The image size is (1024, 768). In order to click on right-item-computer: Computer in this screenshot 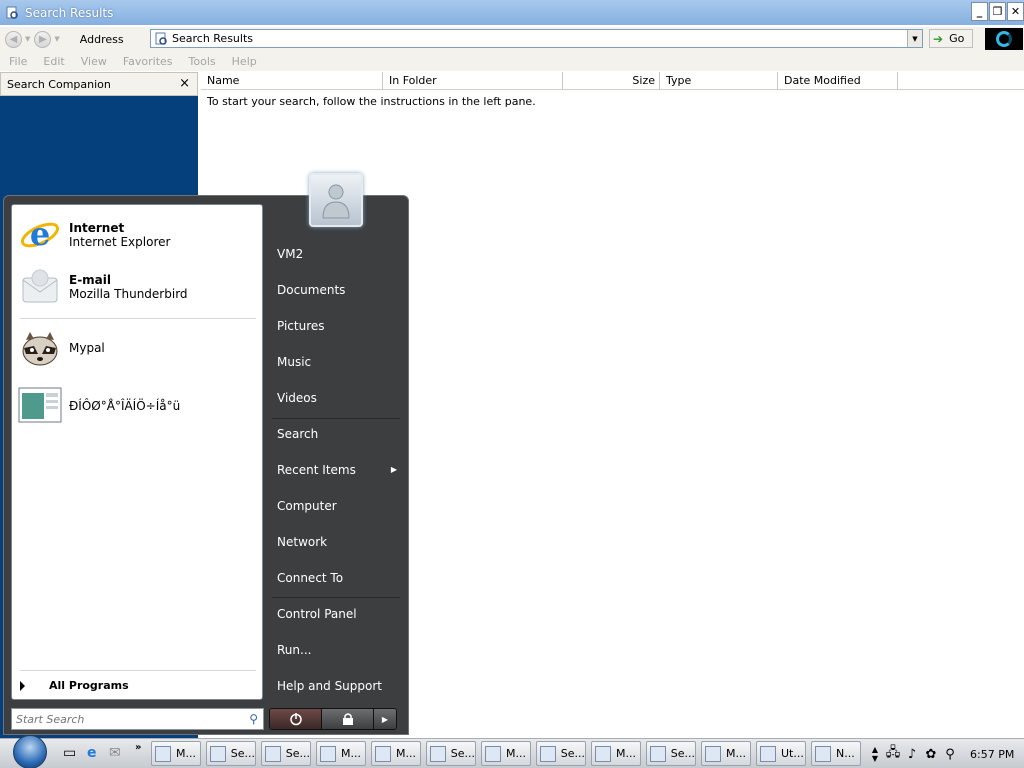, I will do `click(339, 506)`.